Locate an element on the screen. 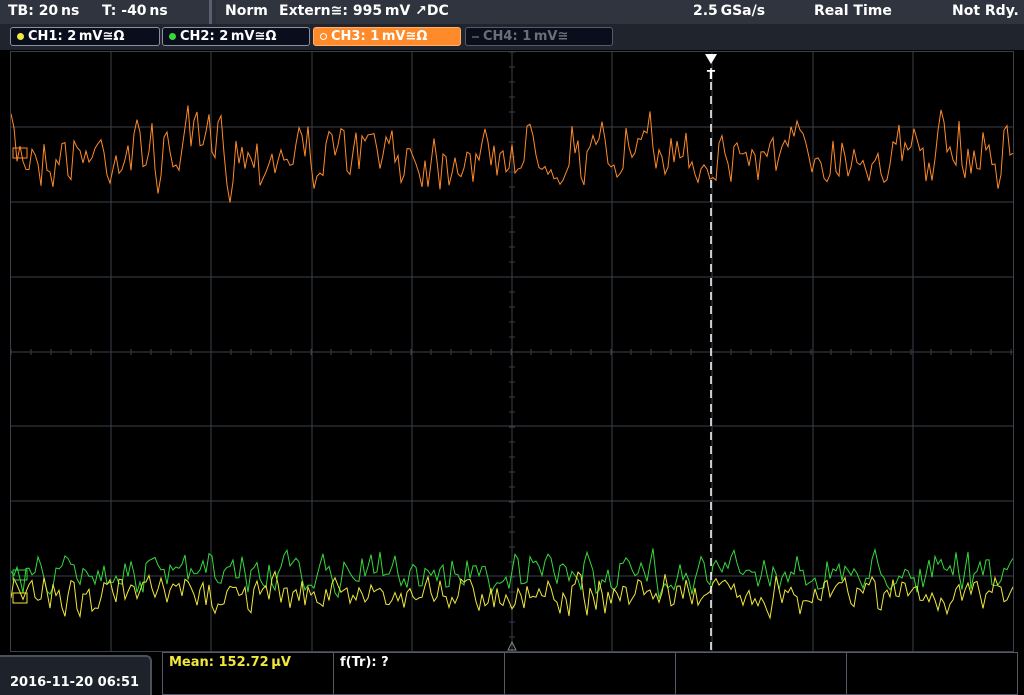 The height and width of the screenshot is (695, 1024). measurement-cell-2: f(Tr): ? is located at coordinates (419, 673).